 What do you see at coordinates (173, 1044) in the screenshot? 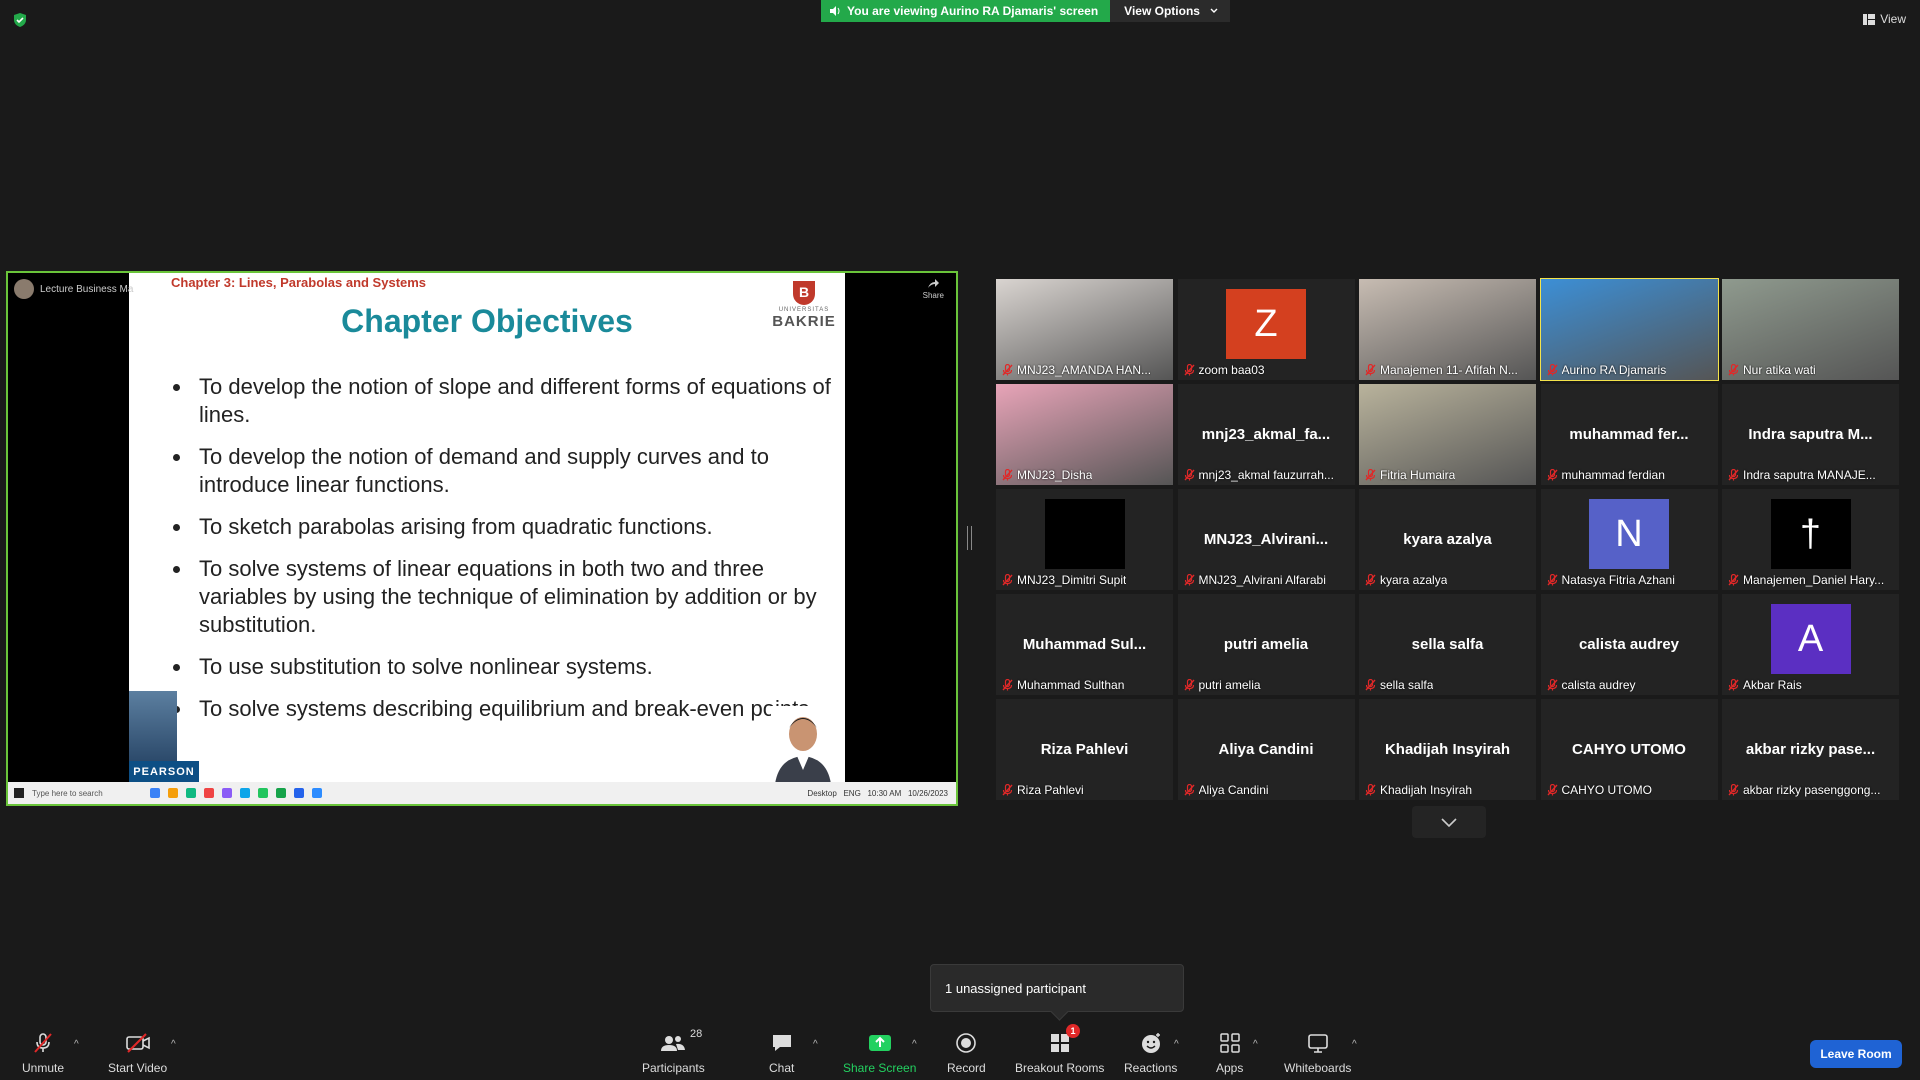
I see `video-options-caret: ^` at bounding box center [173, 1044].